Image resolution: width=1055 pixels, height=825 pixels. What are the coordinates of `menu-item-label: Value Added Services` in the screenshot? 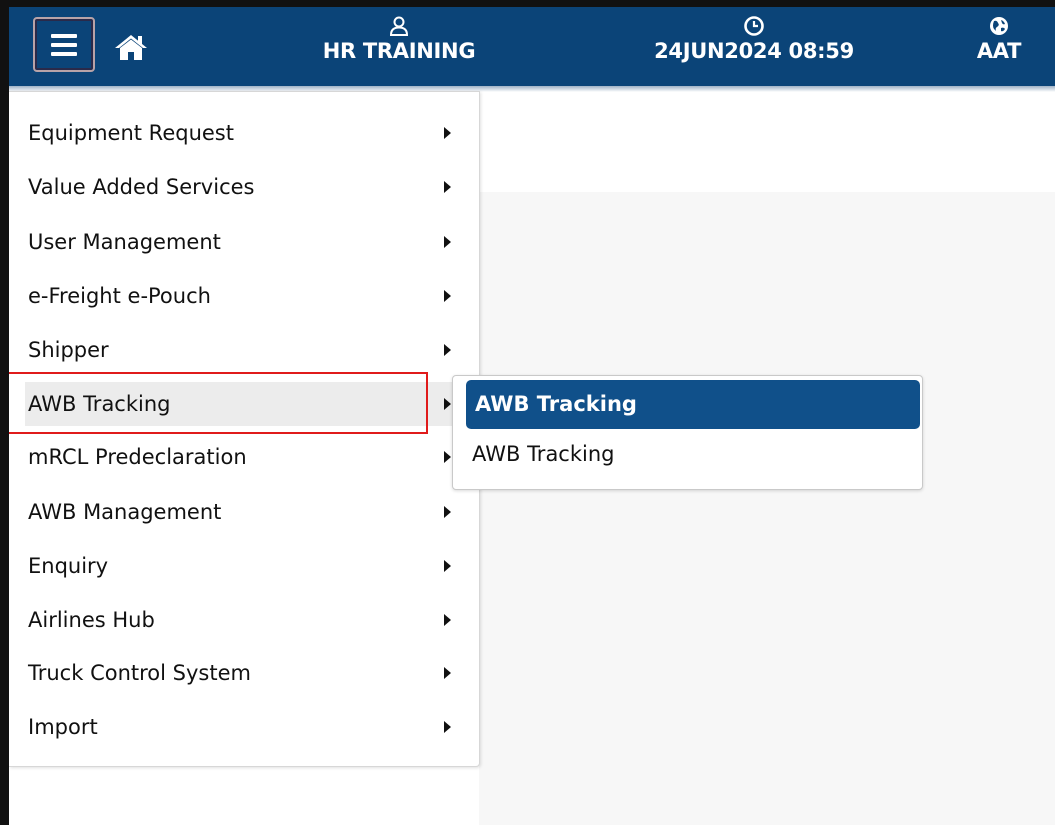 It's located at (141, 187).